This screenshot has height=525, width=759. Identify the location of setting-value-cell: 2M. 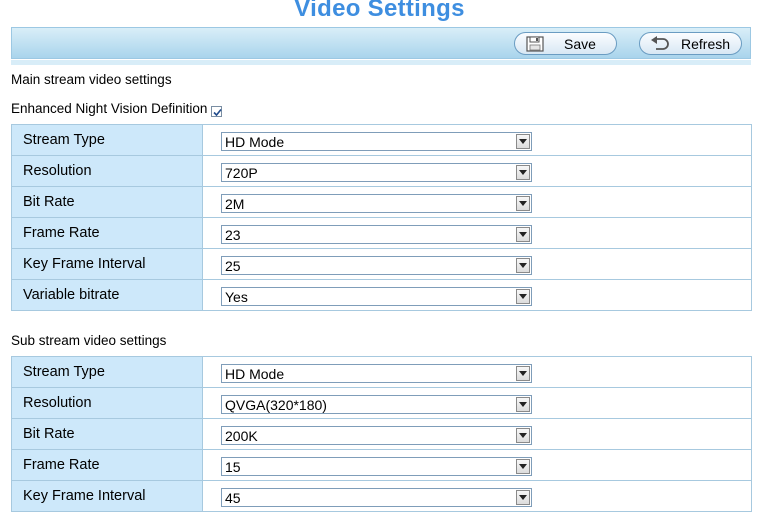
(477, 202).